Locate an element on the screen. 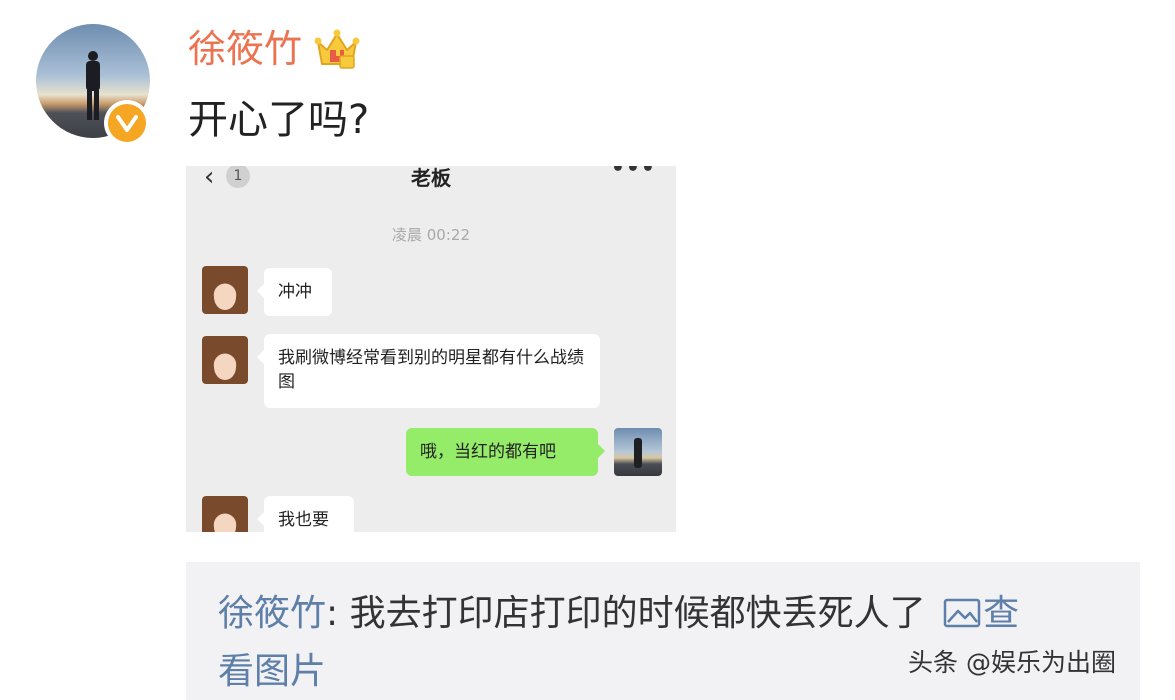 This screenshot has height=700, width=1175. avatar-silhouette is located at coordinates (93, 85).